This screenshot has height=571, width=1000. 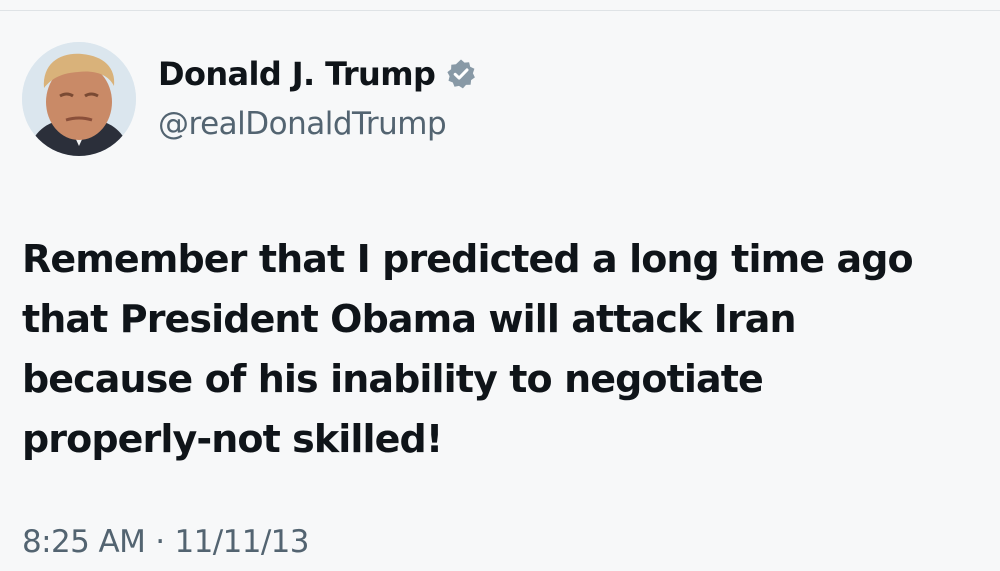 I want to click on profile-avatar, so click(x=79, y=99).